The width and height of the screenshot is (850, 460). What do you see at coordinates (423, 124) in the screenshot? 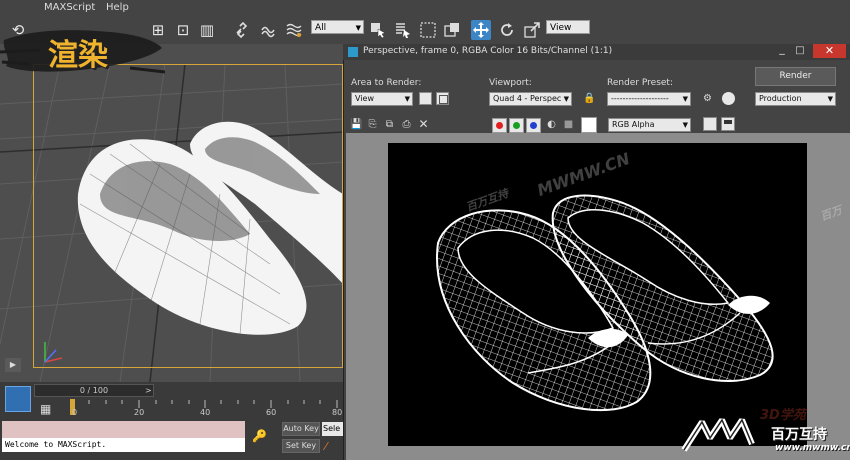
I see `clear-icon: ✕` at bounding box center [423, 124].